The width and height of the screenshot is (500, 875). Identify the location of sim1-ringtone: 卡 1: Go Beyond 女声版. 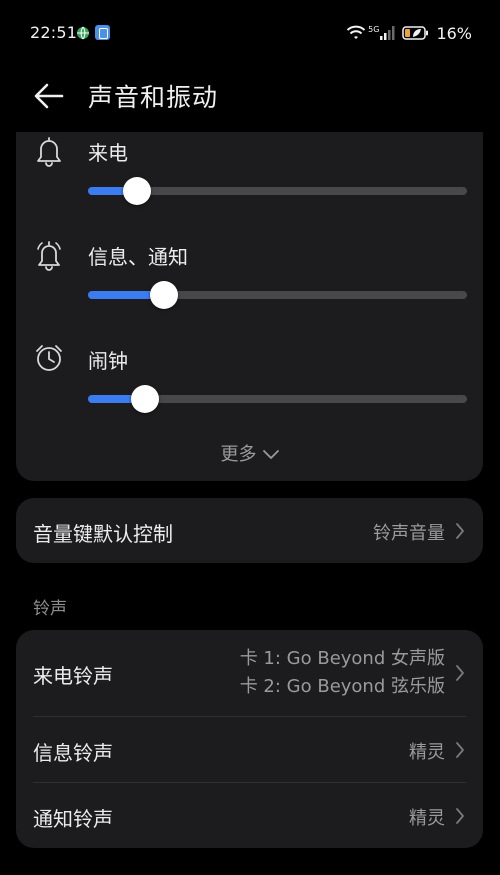
(342, 658).